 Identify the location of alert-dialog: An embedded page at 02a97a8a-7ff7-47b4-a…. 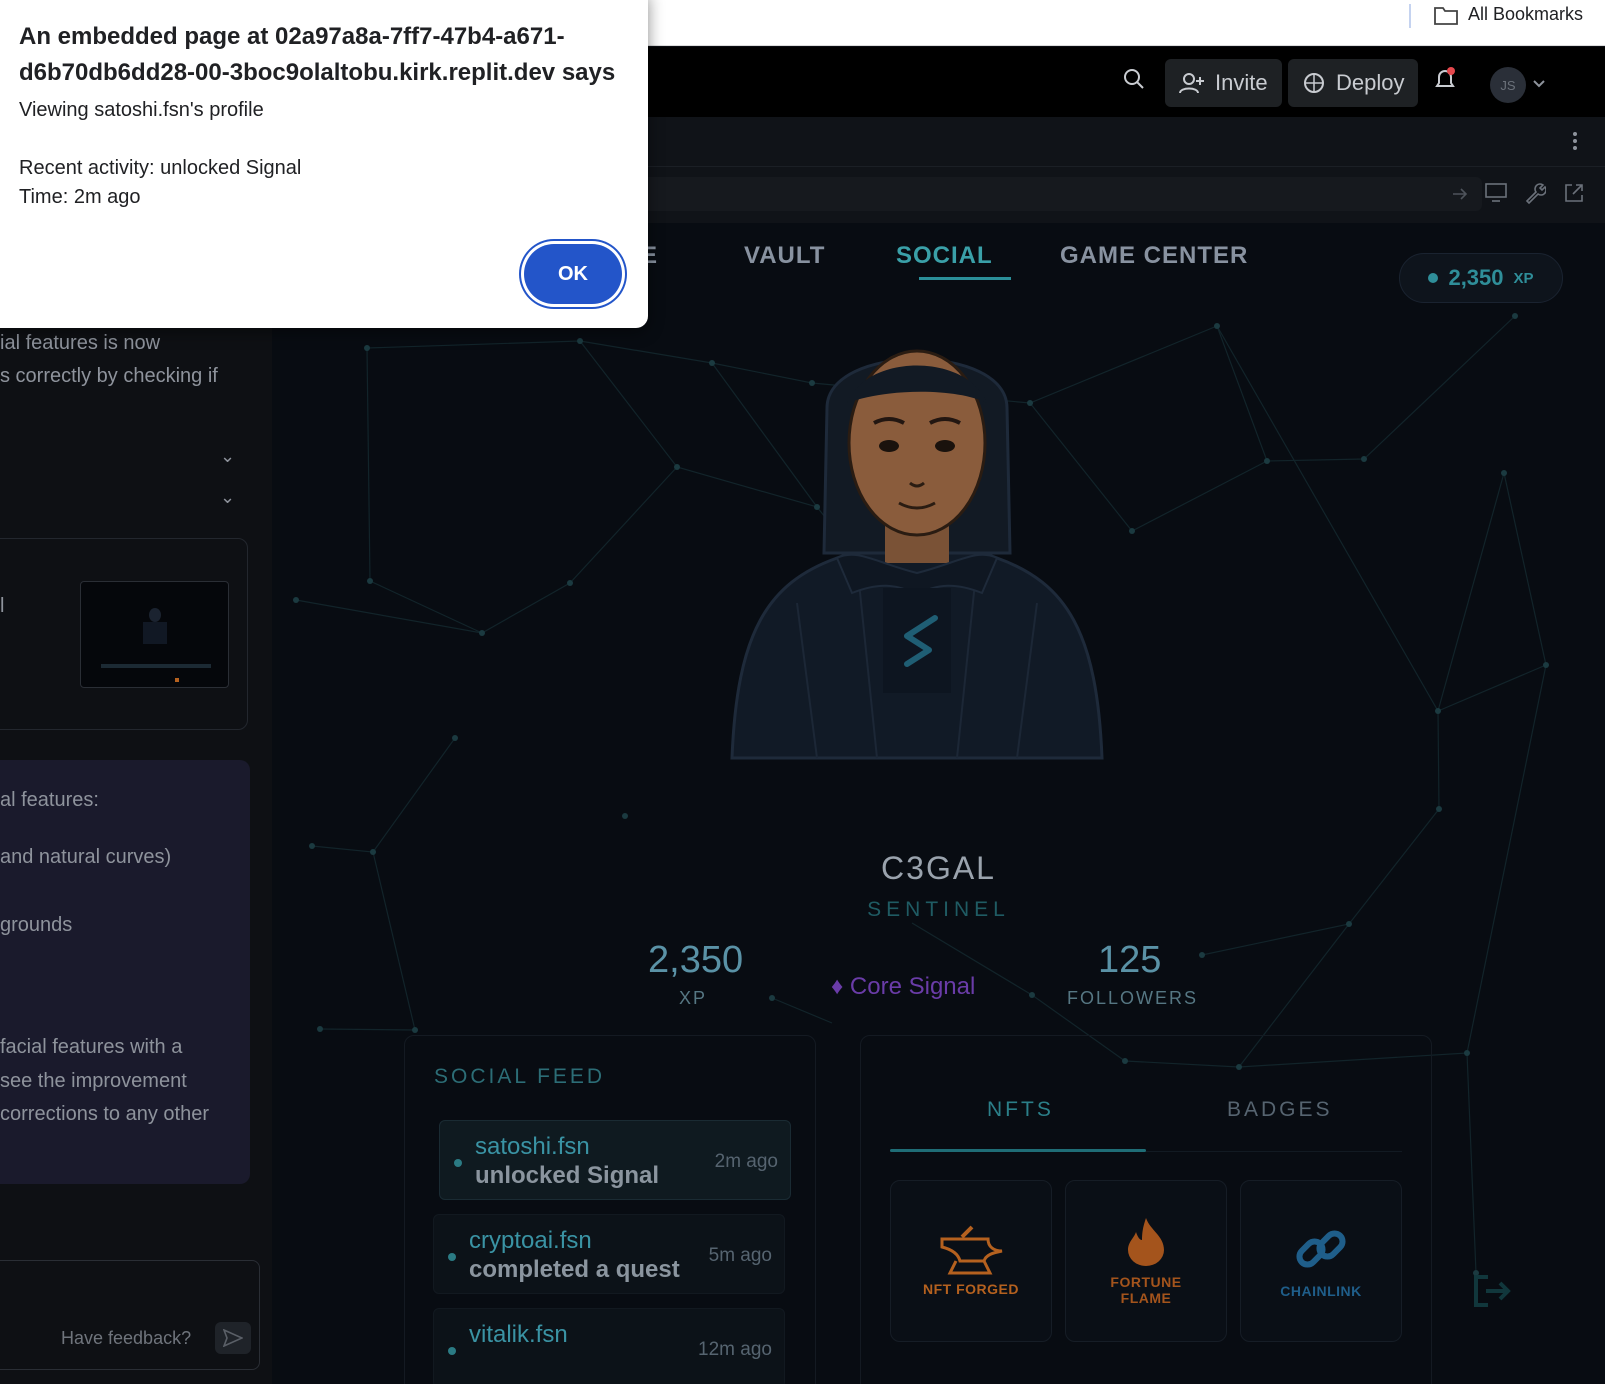
(324, 164).